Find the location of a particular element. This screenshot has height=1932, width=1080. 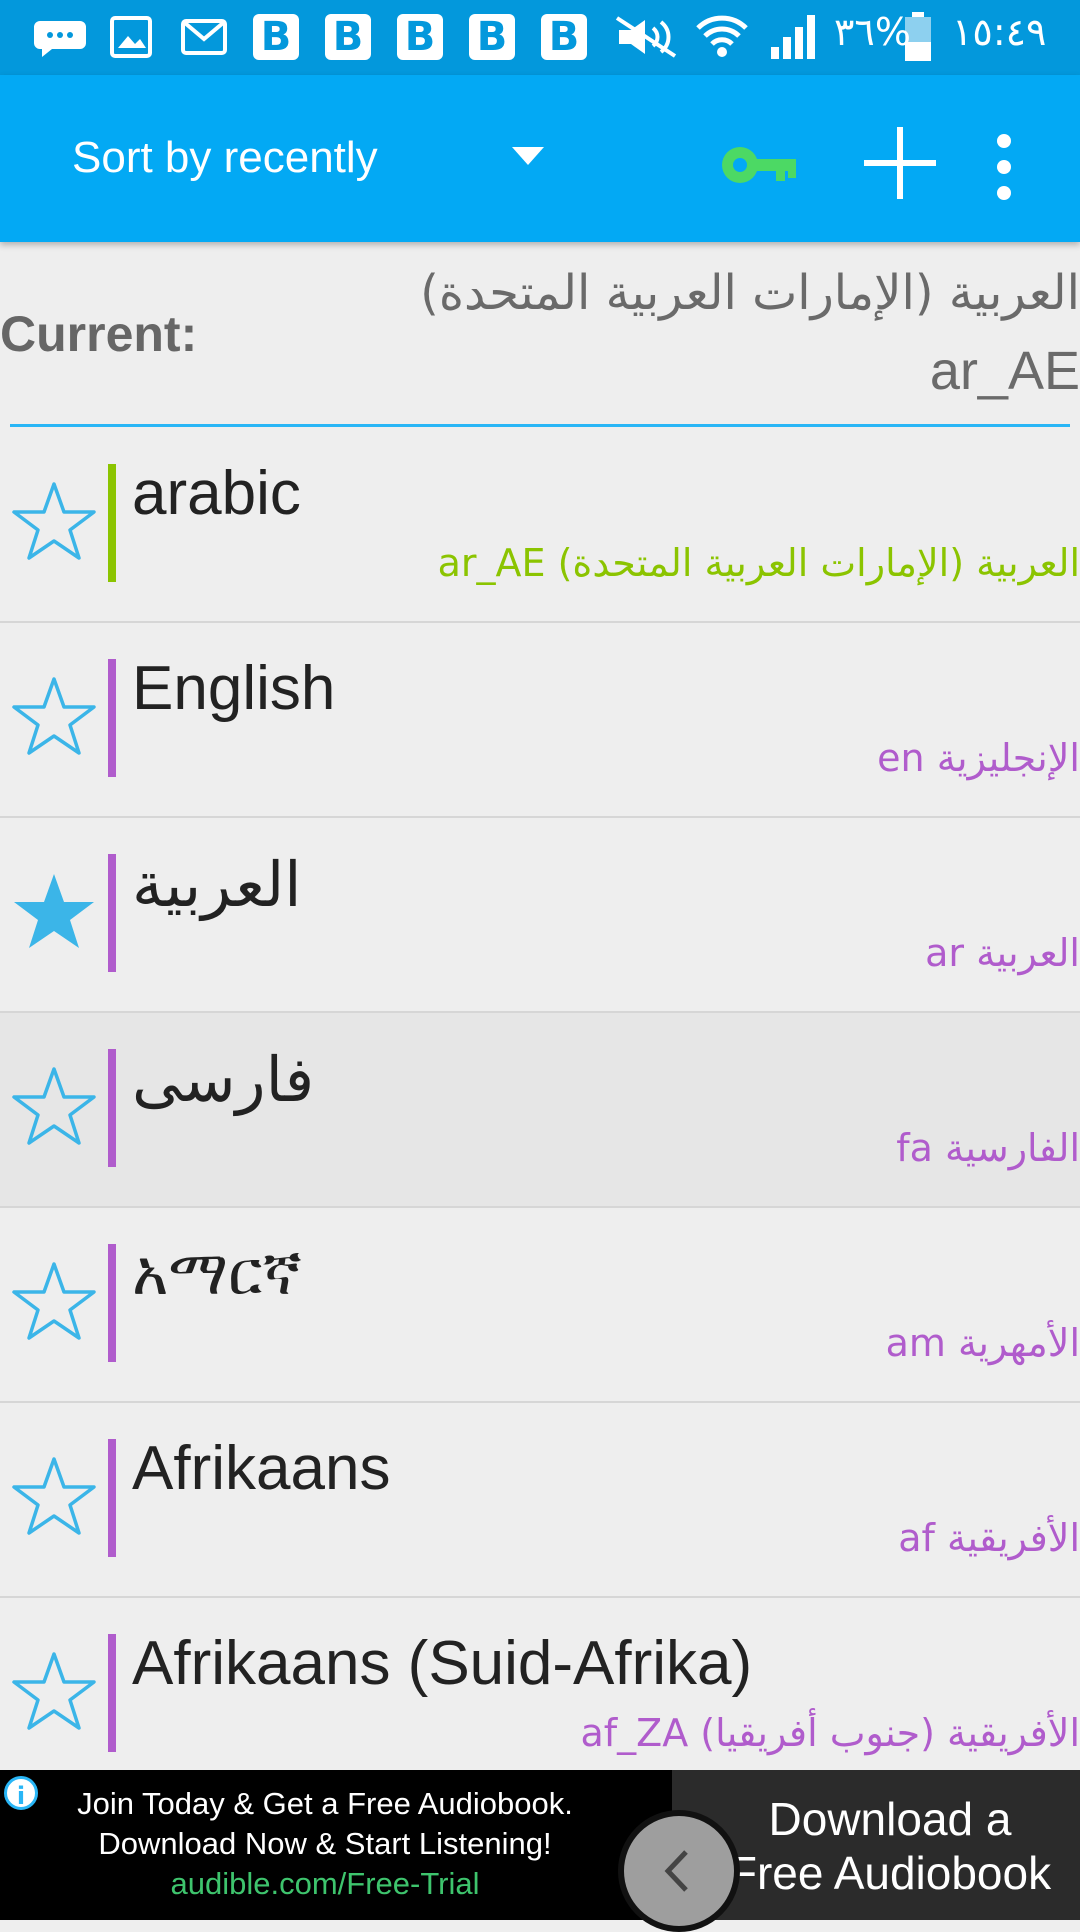

gmail-icon is located at coordinates (204, 37).